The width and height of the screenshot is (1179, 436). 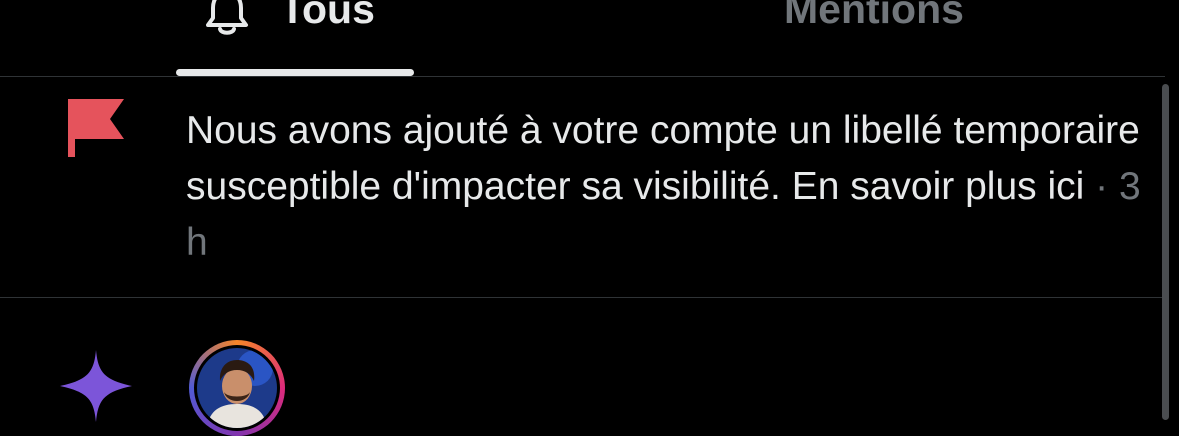 What do you see at coordinates (227, 17) in the screenshot?
I see `bell-icon` at bounding box center [227, 17].